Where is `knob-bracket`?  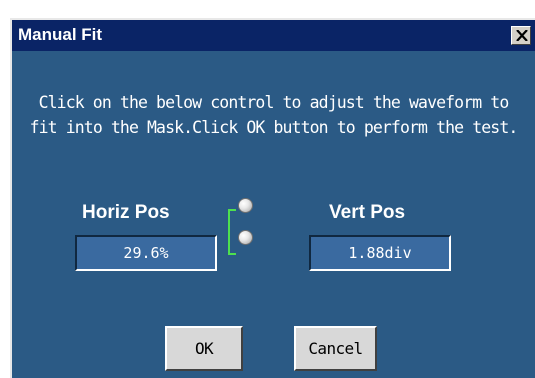
knob-bracket is located at coordinates (232, 232).